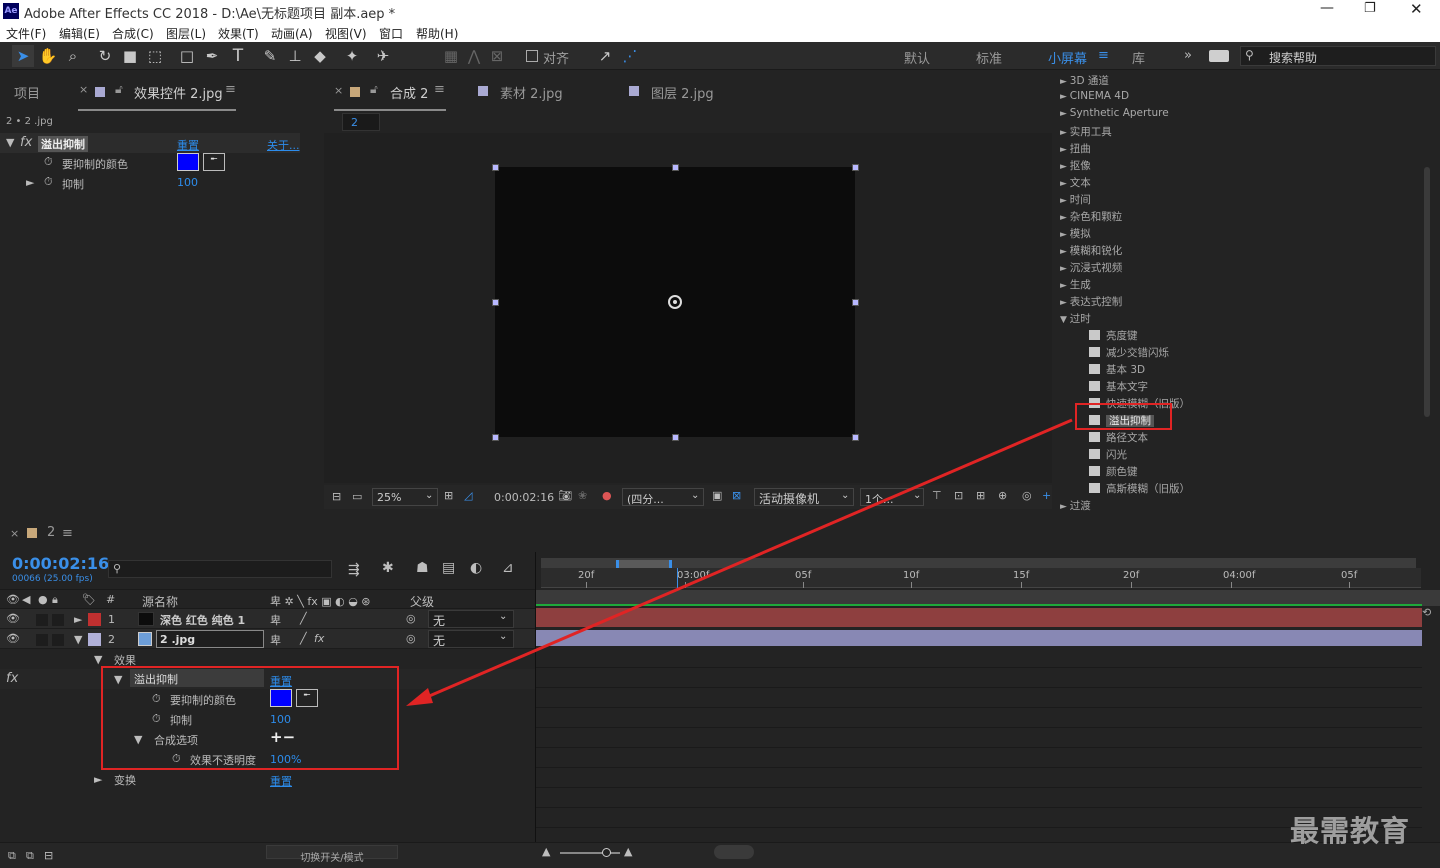  I want to click on effect-category: ► 模拟, so click(1075, 233).